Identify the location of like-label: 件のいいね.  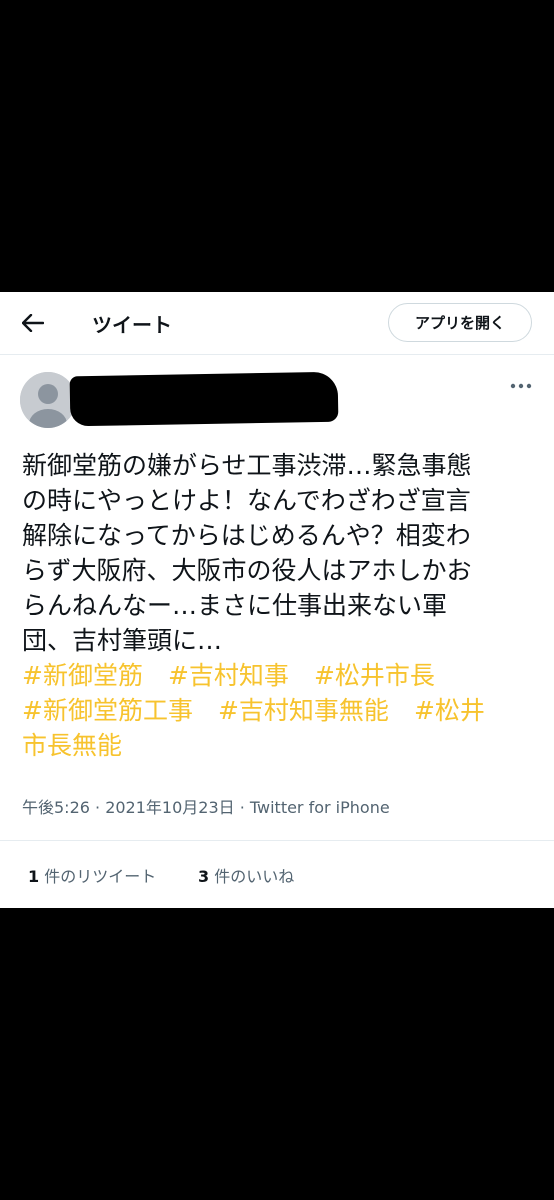
(252, 876).